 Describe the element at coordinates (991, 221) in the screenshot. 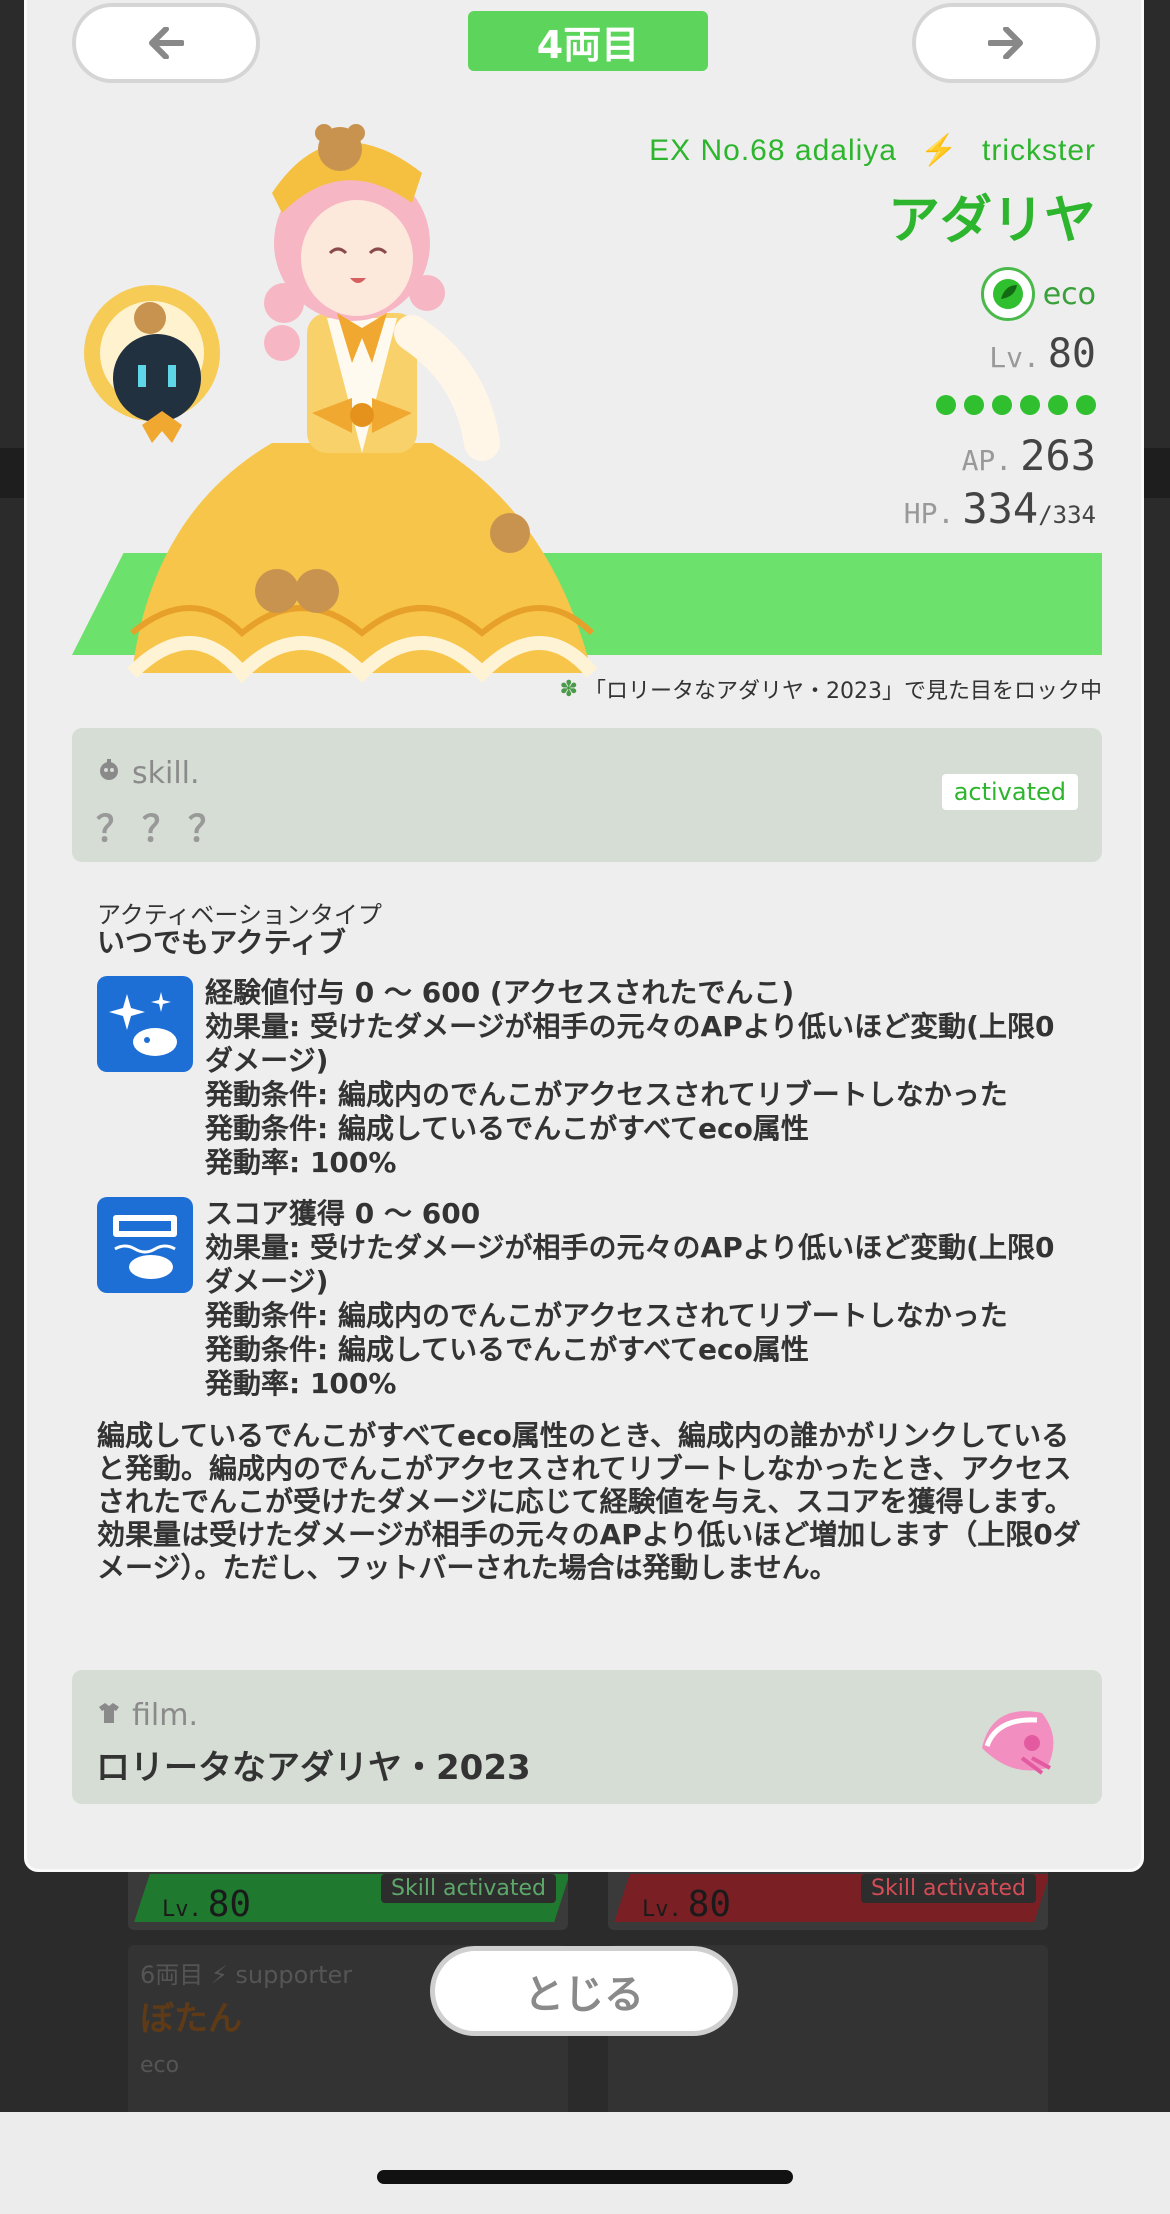

I see `character-name: アダリヤ` at that location.